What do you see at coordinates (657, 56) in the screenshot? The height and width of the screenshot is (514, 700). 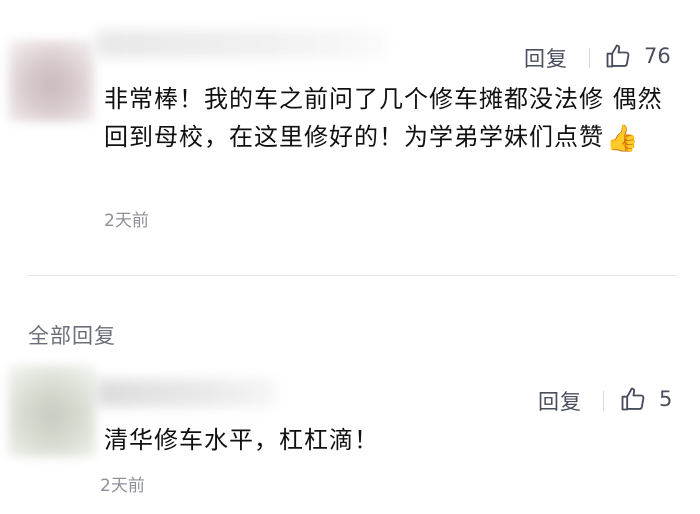 I see `like-count: 76` at bounding box center [657, 56].